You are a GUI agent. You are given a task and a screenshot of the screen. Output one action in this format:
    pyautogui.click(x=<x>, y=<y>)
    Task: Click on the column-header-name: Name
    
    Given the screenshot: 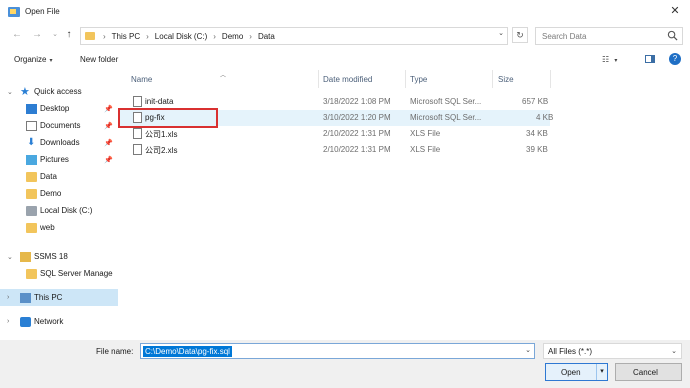 What is the action you would take?
    pyautogui.click(x=141, y=79)
    